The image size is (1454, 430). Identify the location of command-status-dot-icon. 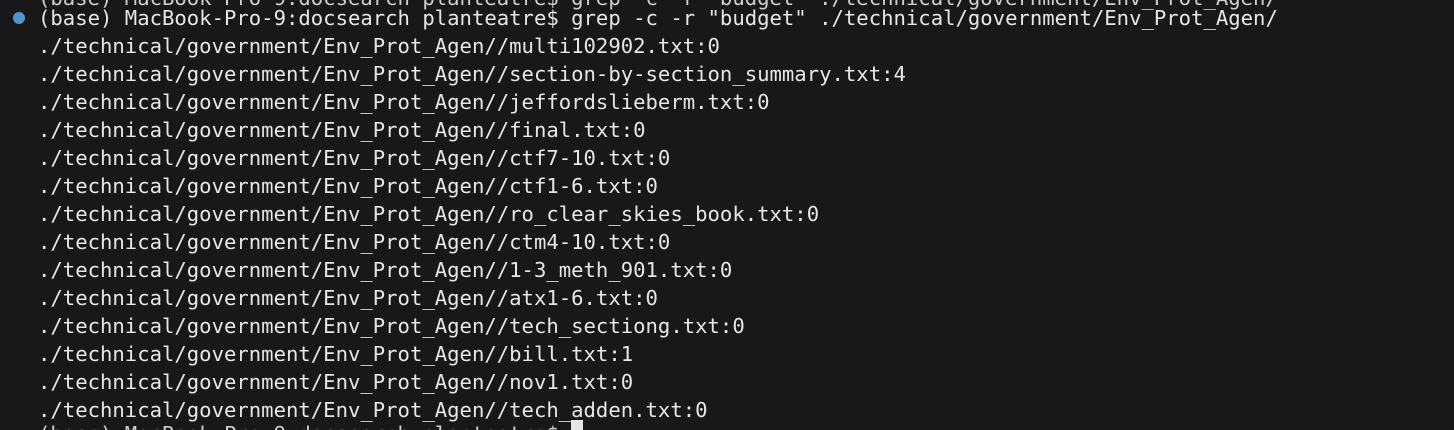
(19, 18).